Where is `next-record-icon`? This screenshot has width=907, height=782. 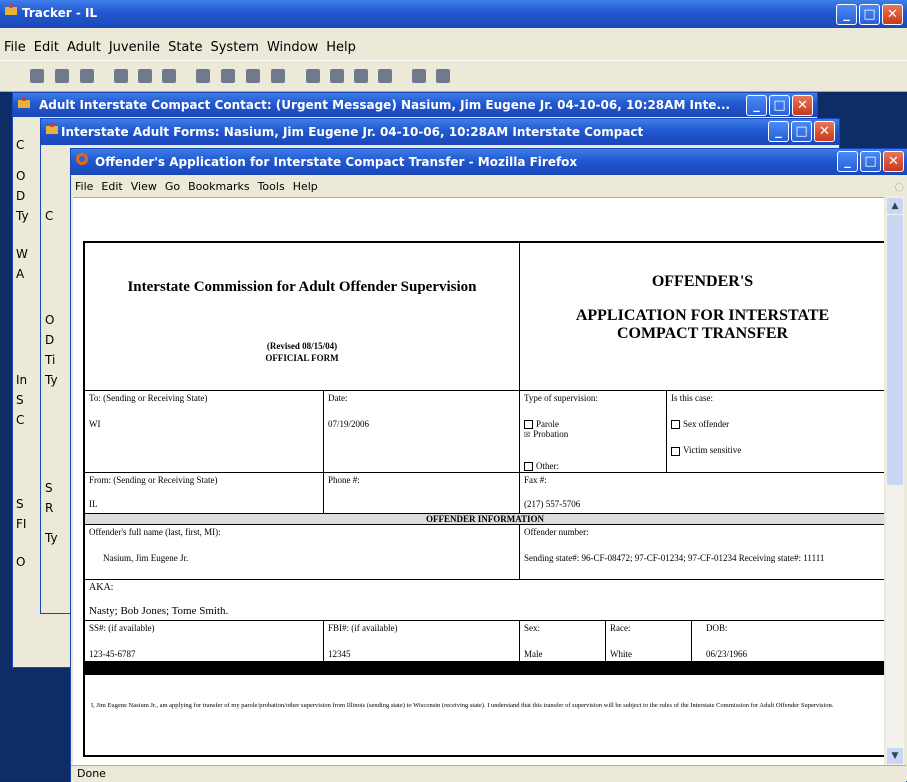 next-record-icon is located at coordinates (361, 76).